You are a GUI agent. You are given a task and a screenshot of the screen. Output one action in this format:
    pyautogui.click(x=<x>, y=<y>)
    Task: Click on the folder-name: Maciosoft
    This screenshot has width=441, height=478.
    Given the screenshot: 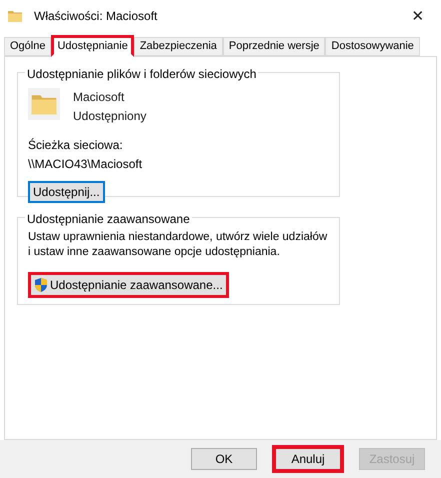 What is the action you would take?
    pyautogui.click(x=99, y=97)
    